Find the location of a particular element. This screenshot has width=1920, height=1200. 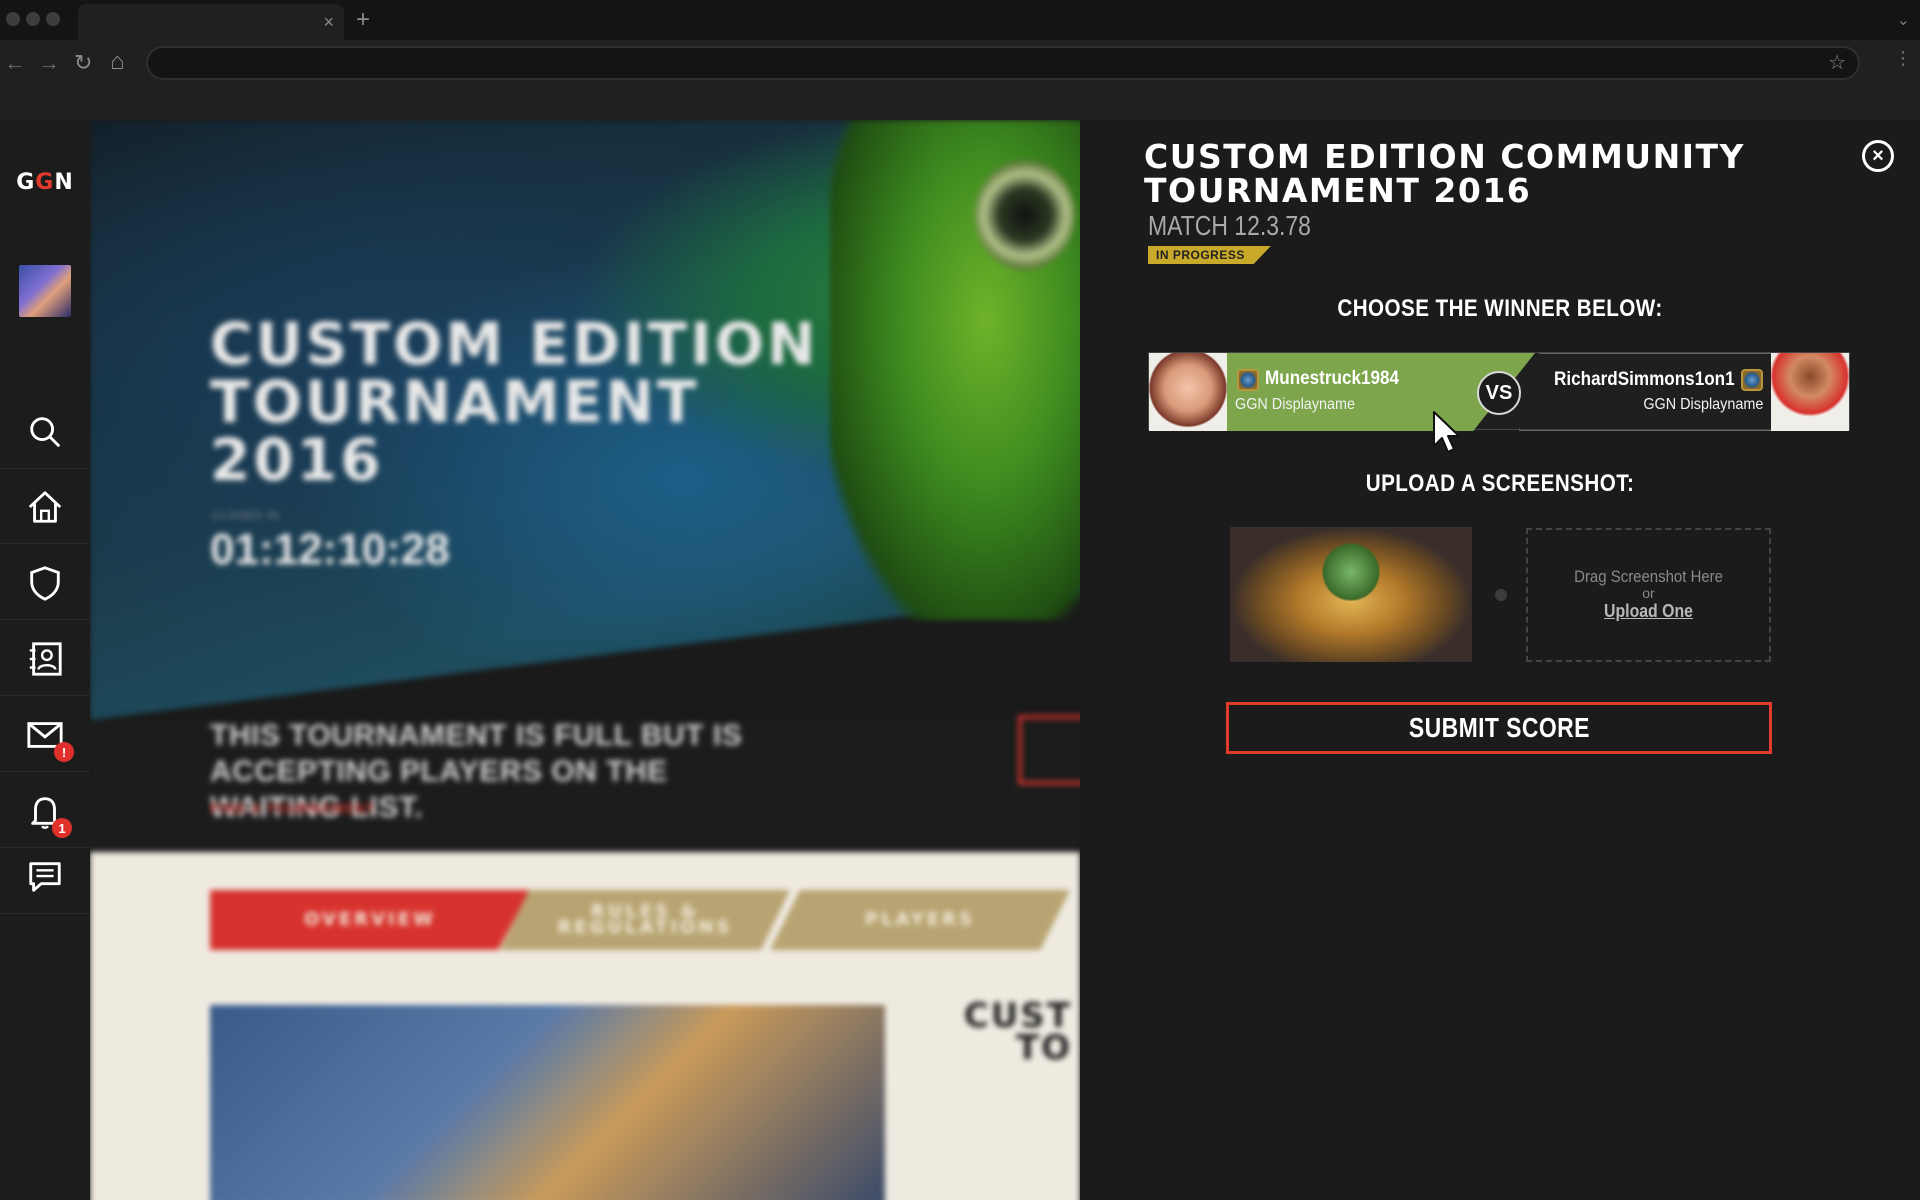

sidebar-item-home is located at coordinates (45, 507).